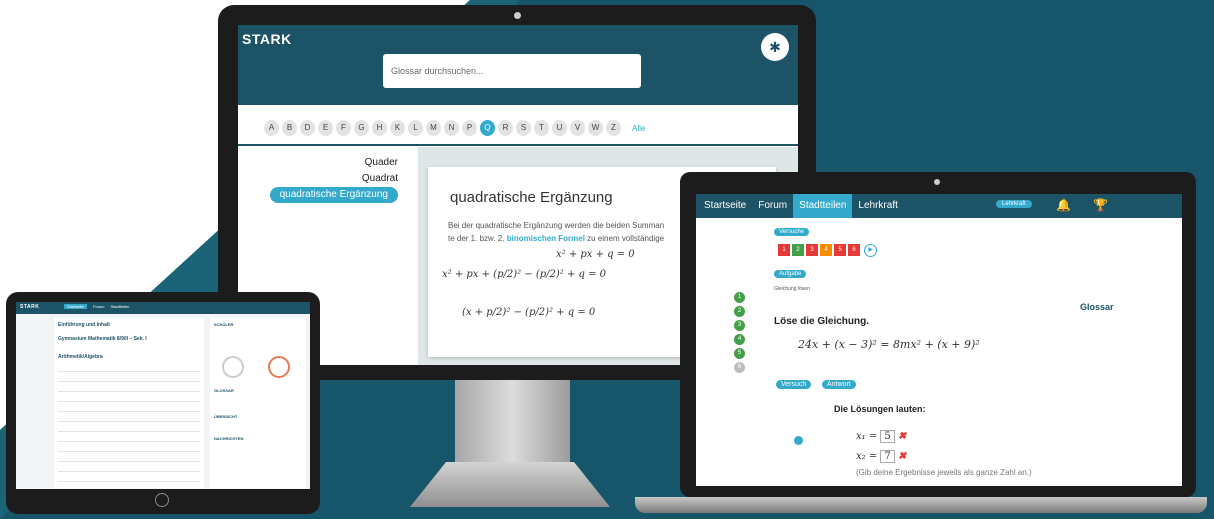  What do you see at coordinates (333, 195) in the screenshot?
I see `term-item-selected: quadratische Ergänzung` at bounding box center [333, 195].